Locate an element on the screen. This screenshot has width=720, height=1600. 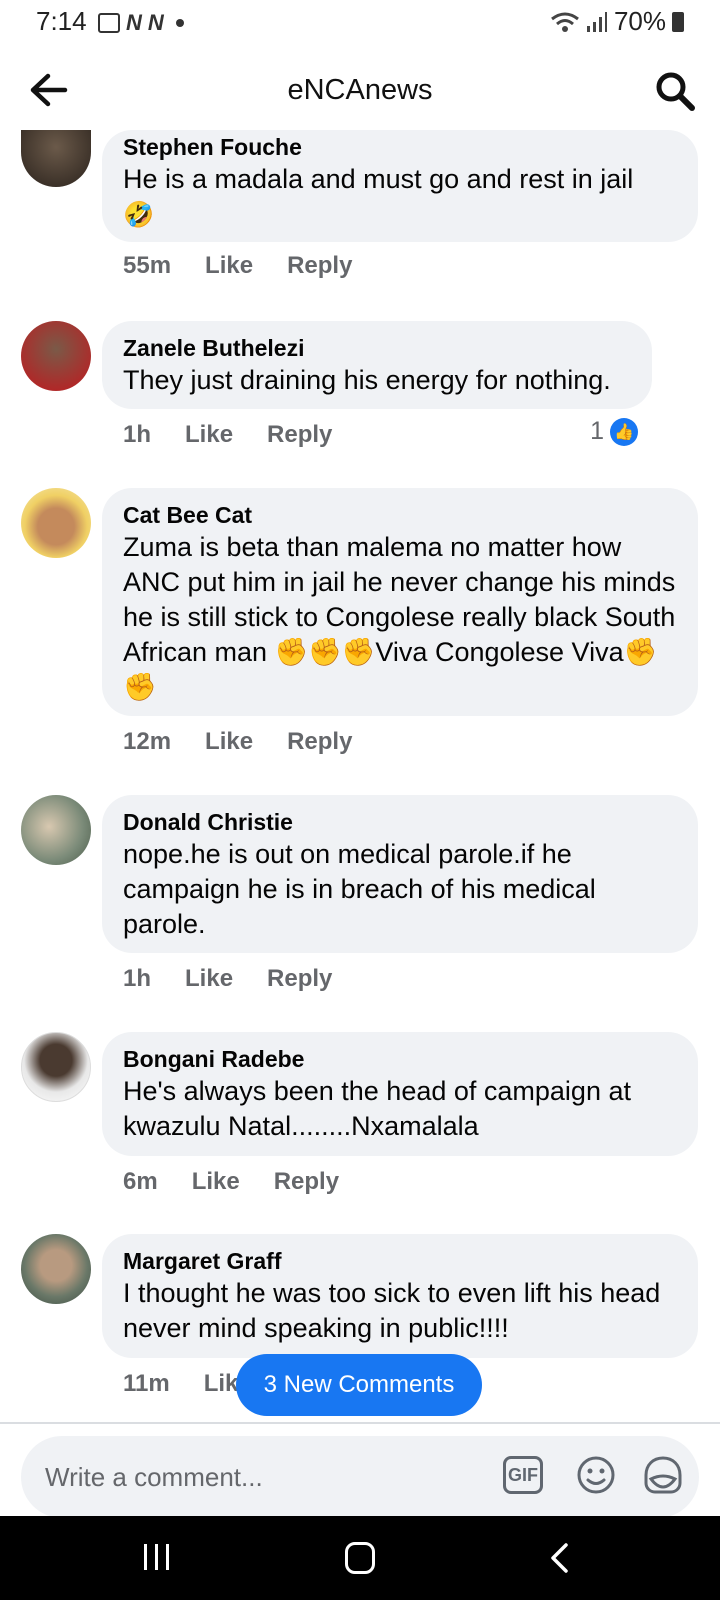
comment-actions: 12m Like Reply is located at coordinates (237, 742).